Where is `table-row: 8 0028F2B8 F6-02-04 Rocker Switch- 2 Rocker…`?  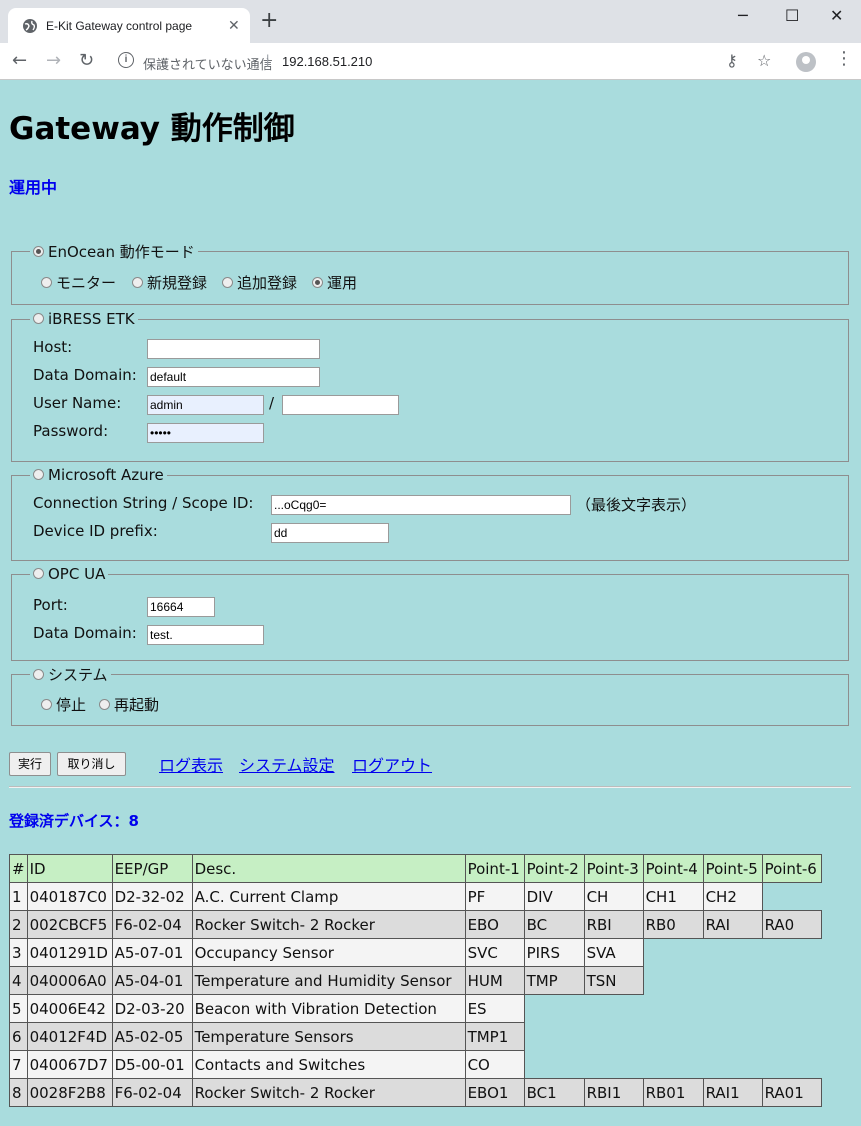 table-row: 8 0028F2B8 F6-02-04 Rocker Switch- 2 Rocker… is located at coordinates (415, 1092).